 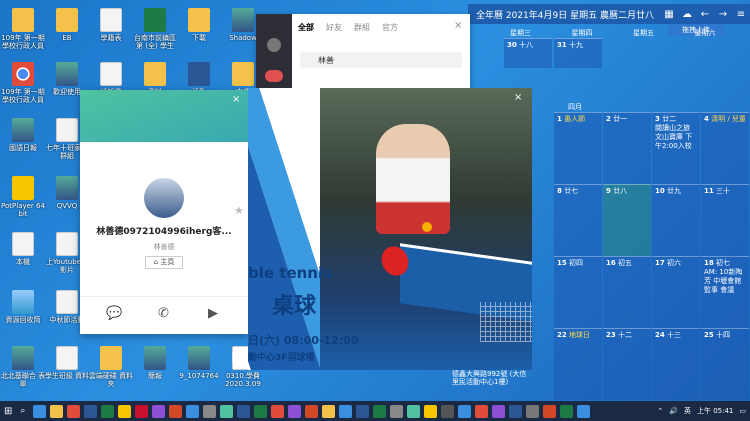 What do you see at coordinates (274, 45) in the screenshot?
I see `user-icon` at bounding box center [274, 45].